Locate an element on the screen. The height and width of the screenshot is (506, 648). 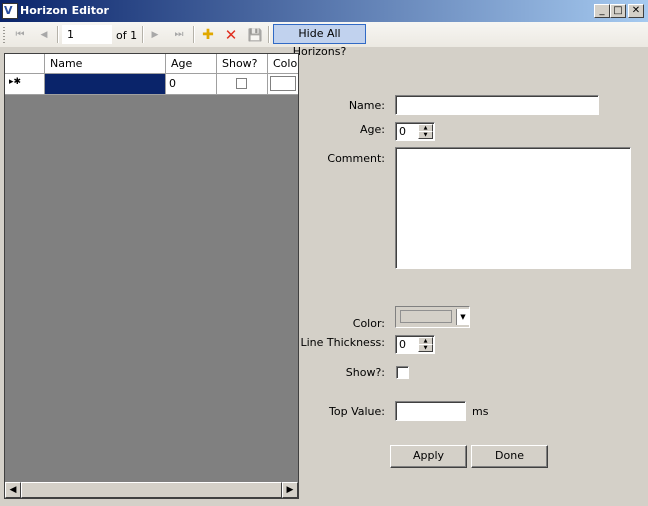
horizontal-scrollbar: ◀ ▶ is located at coordinates (151, 490).